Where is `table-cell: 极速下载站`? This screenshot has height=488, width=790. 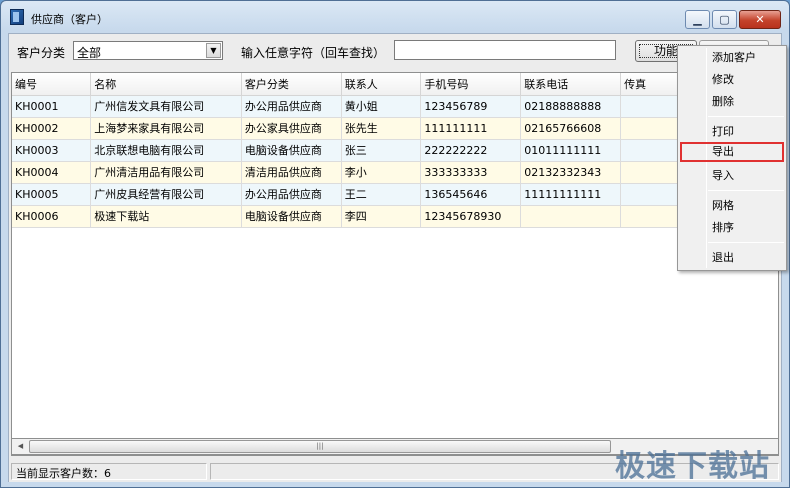
table-cell: 极速下载站 is located at coordinates (166, 216).